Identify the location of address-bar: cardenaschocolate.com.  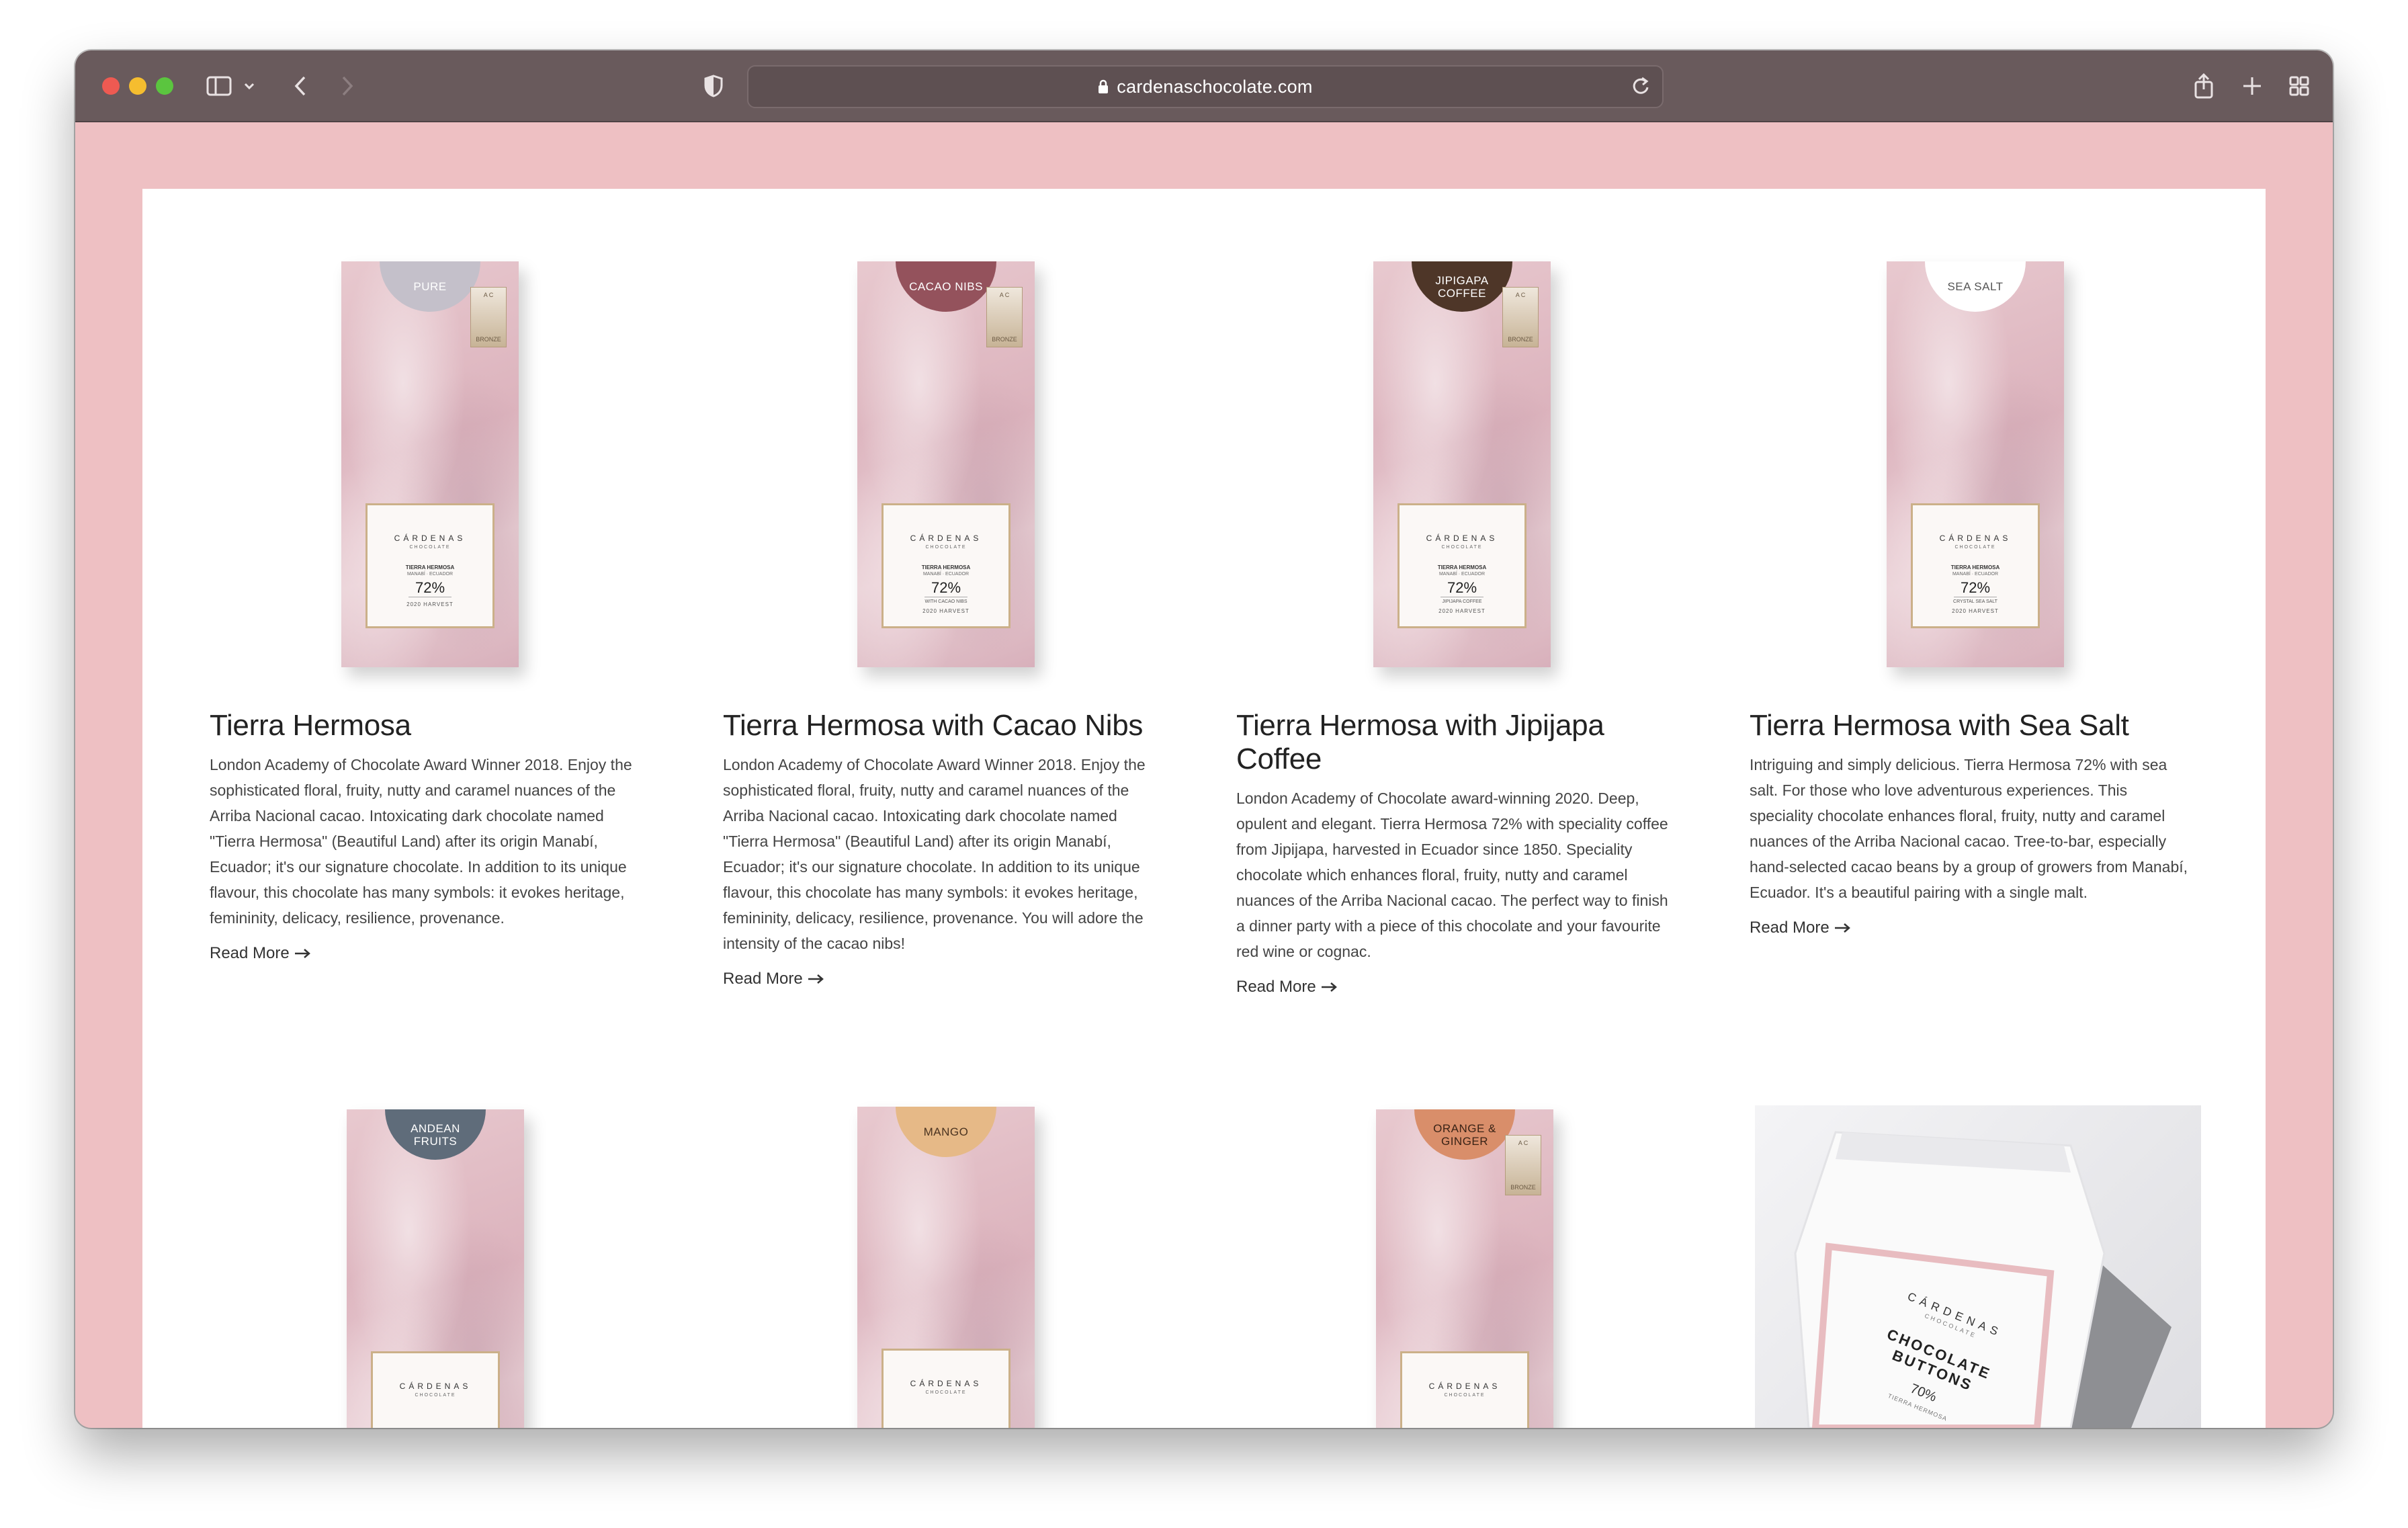
(1205, 86).